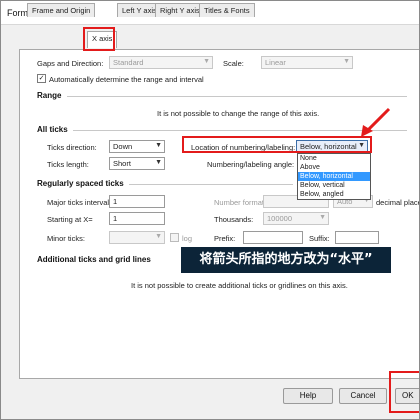  What do you see at coordinates (66, 238) in the screenshot?
I see `minor-ticks-label: Minor ticks:` at bounding box center [66, 238].